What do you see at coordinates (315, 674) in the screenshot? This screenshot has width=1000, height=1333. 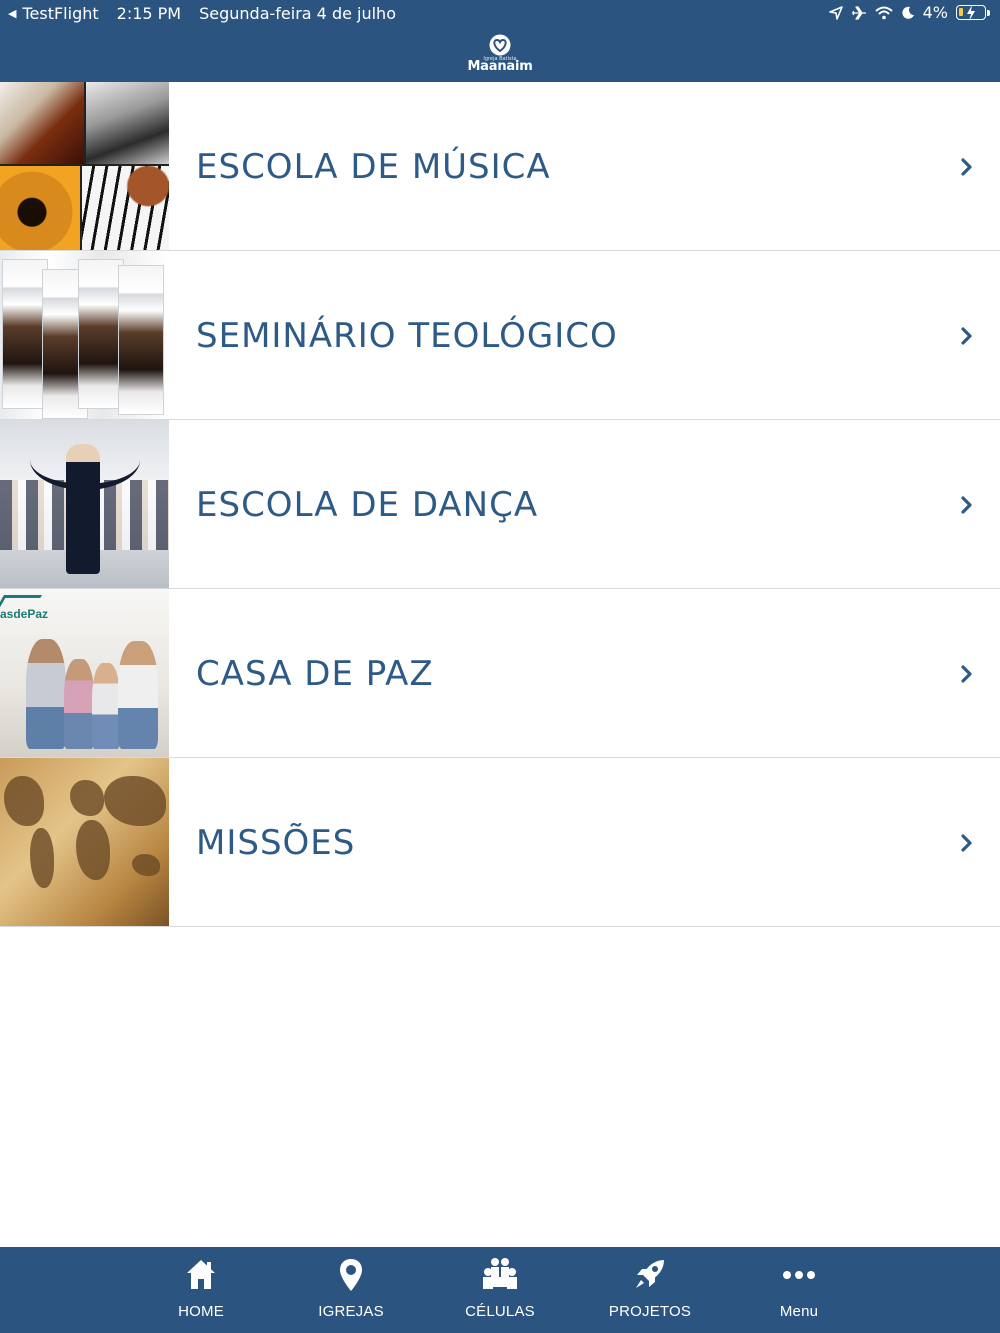 I see `list-item-label: CASA DE PAZ` at bounding box center [315, 674].